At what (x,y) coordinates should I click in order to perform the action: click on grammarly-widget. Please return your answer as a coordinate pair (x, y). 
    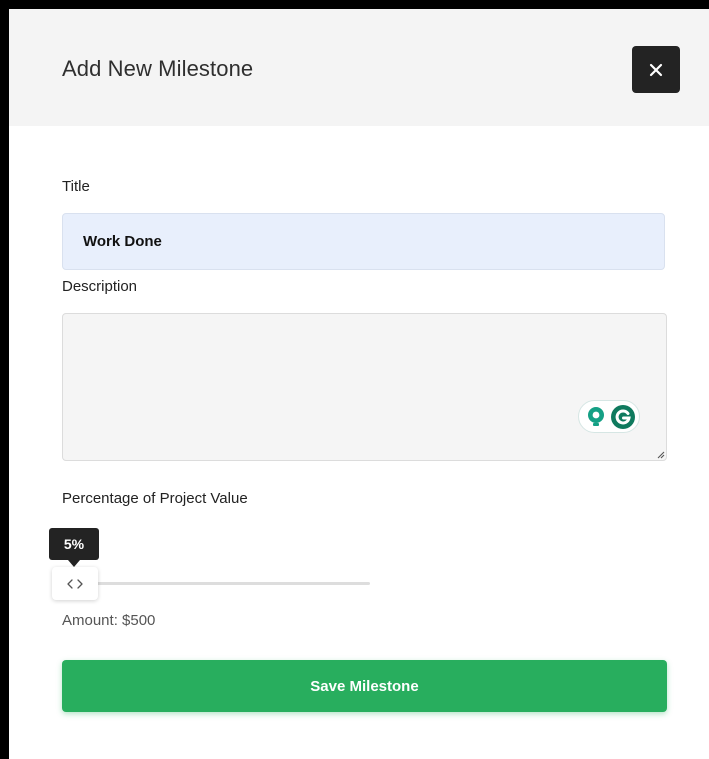
    Looking at the image, I should click on (609, 416).